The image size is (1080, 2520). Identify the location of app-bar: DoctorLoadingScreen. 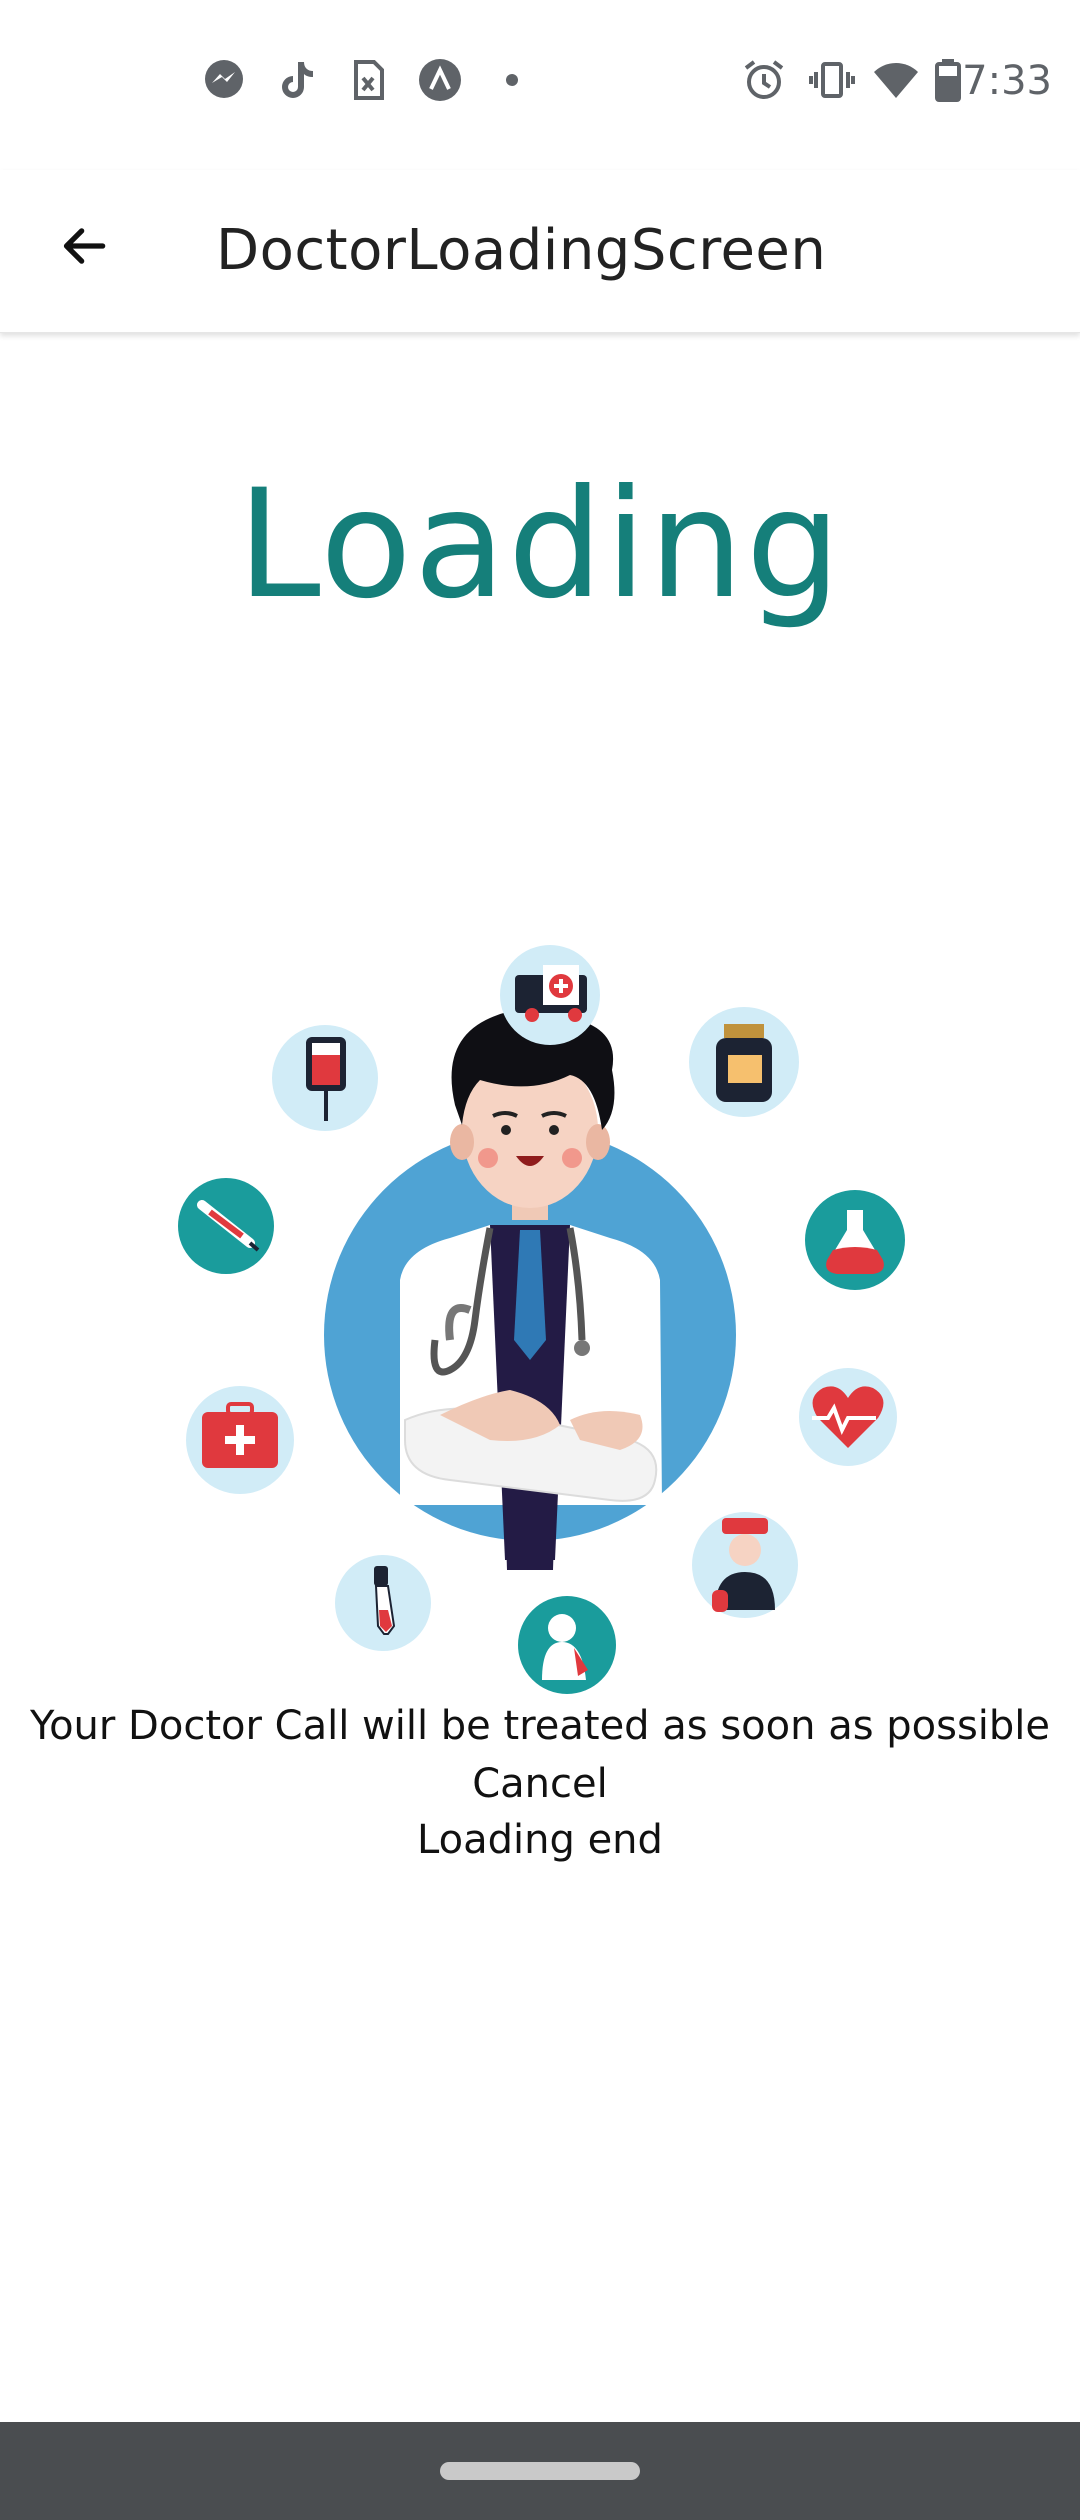
(540, 251).